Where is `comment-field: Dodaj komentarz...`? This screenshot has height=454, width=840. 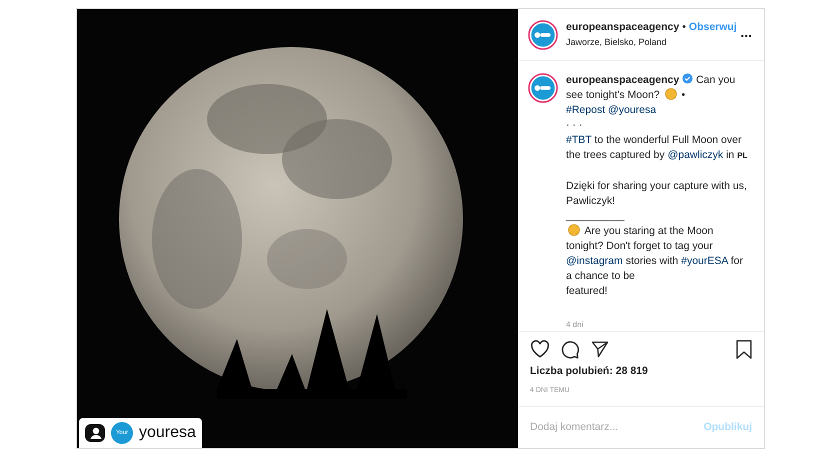
comment-field: Dodaj komentarz... is located at coordinates (617, 428).